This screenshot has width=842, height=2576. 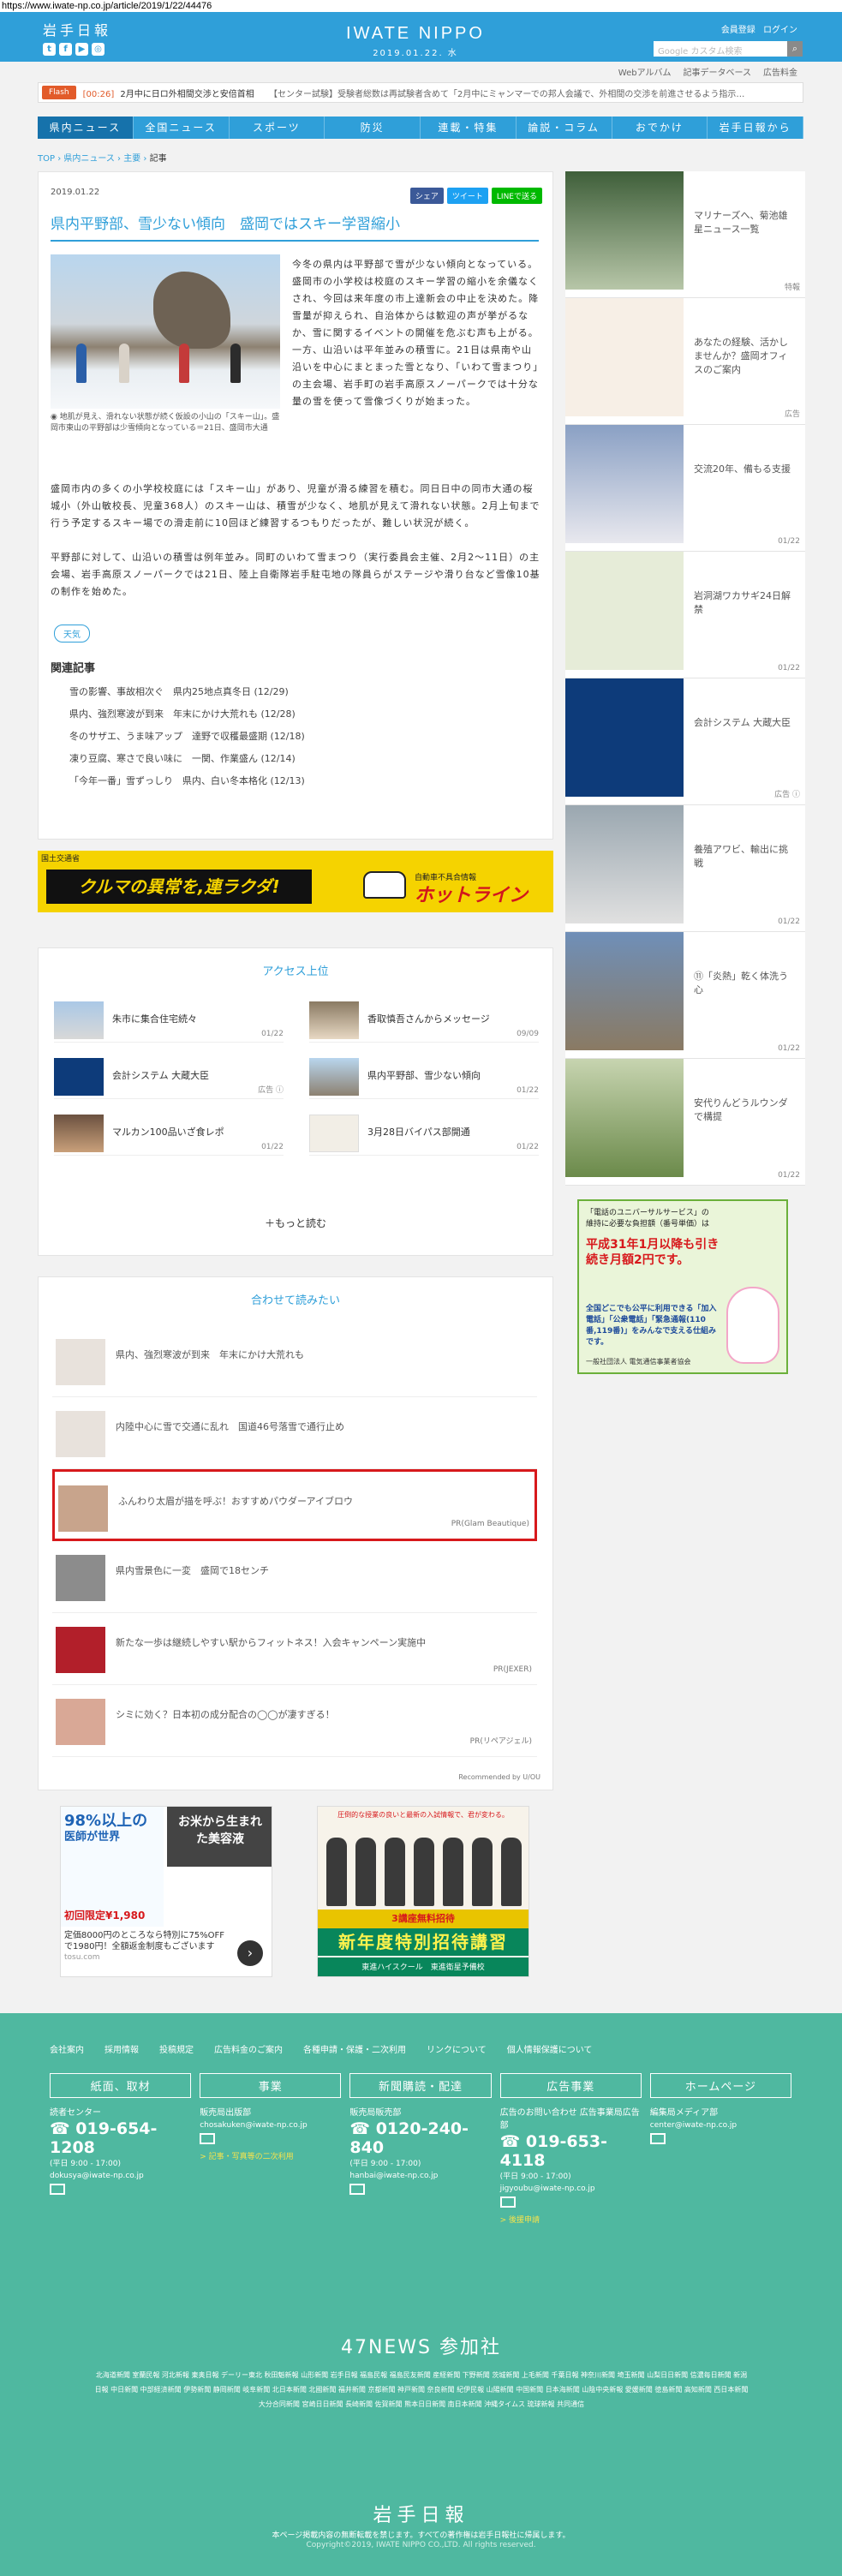 What do you see at coordinates (685, 489) in the screenshot?
I see `sidebar-item: 交流20年、備もる支援 01/22` at bounding box center [685, 489].